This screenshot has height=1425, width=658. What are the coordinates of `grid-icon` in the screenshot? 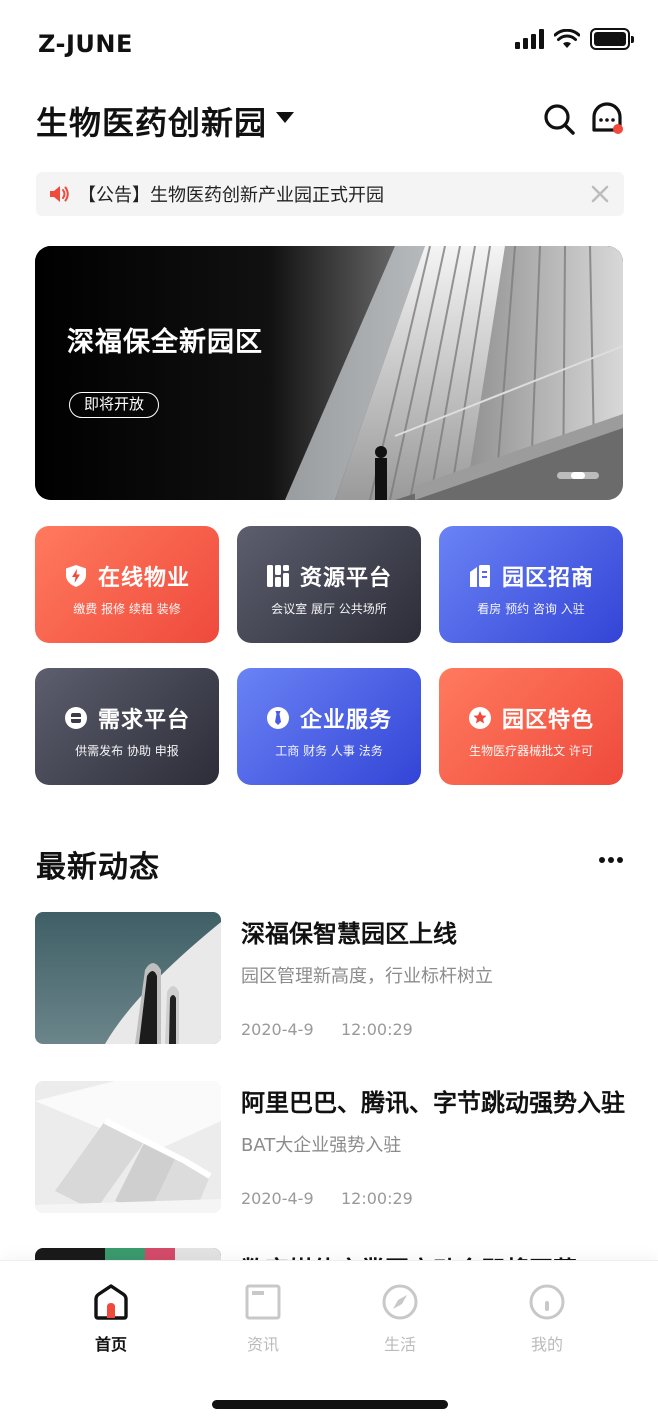 It's located at (277, 576).